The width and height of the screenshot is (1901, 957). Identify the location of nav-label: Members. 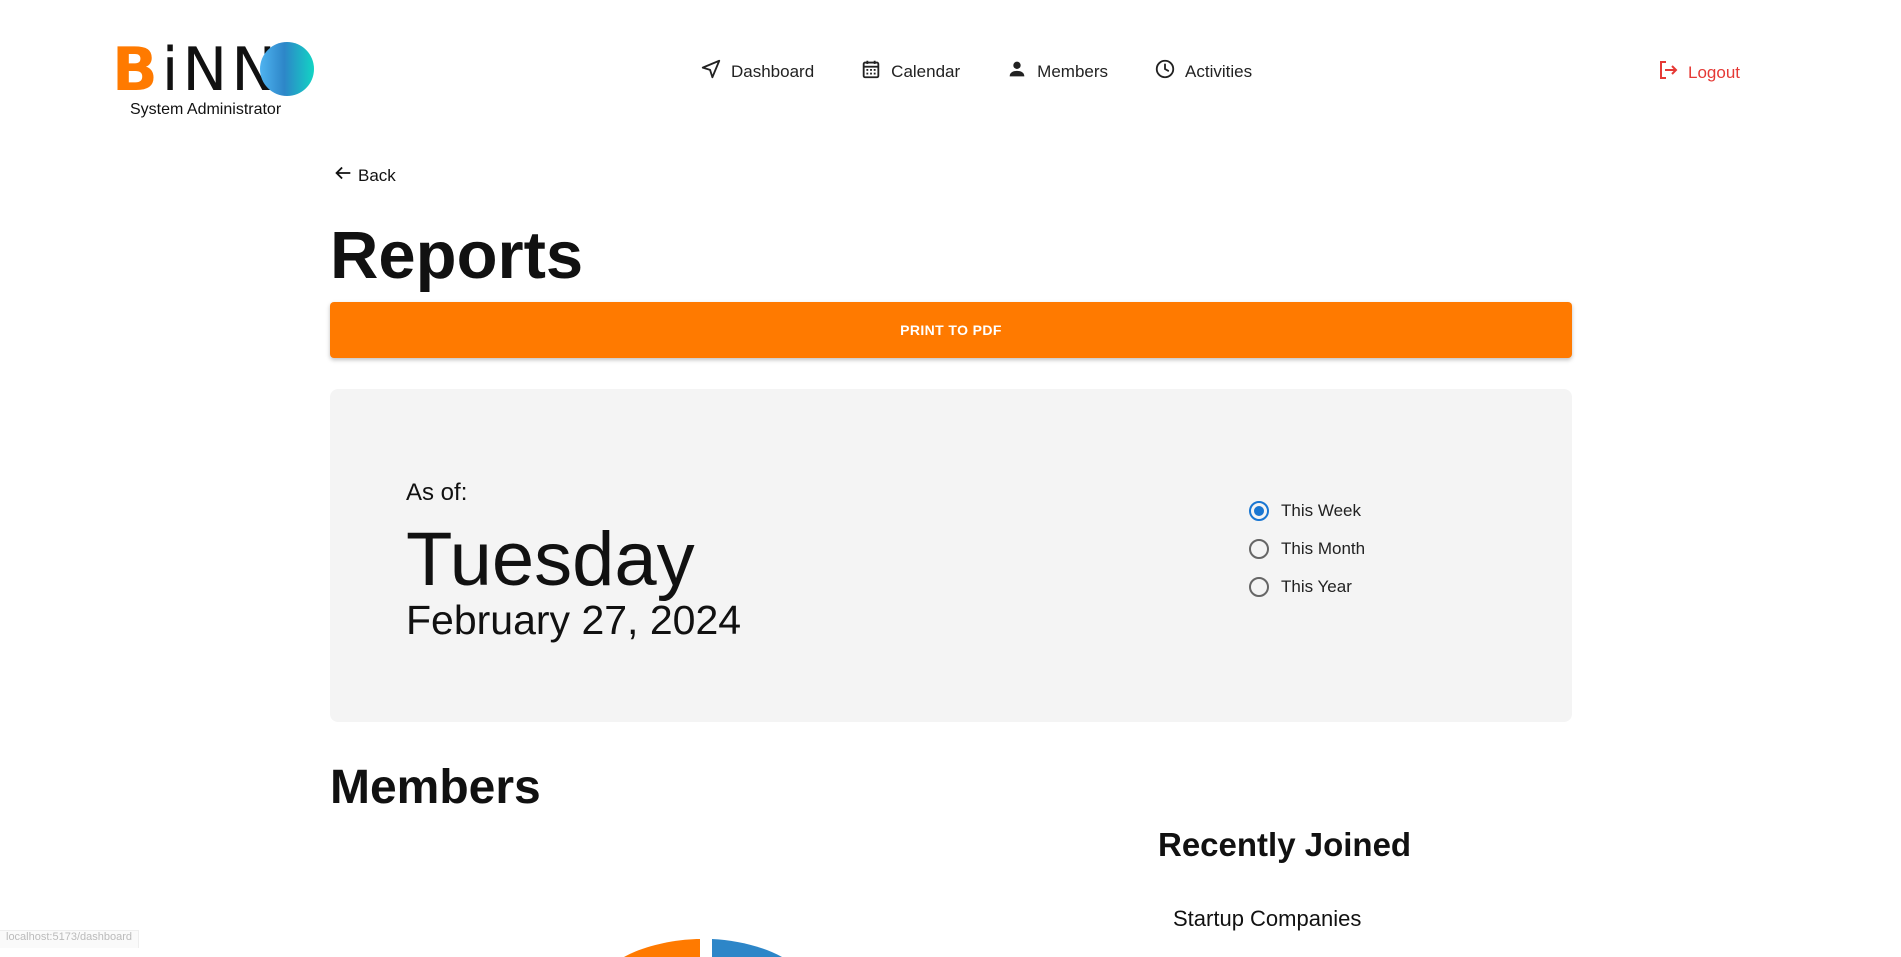
(1073, 71).